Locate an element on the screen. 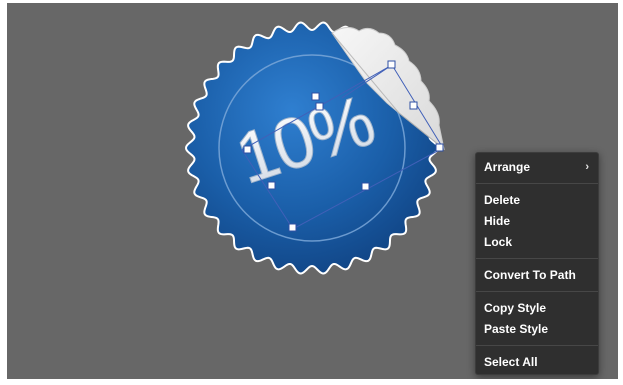  menu-item-convert-to-path: Convert To Path is located at coordinates (537, 275).